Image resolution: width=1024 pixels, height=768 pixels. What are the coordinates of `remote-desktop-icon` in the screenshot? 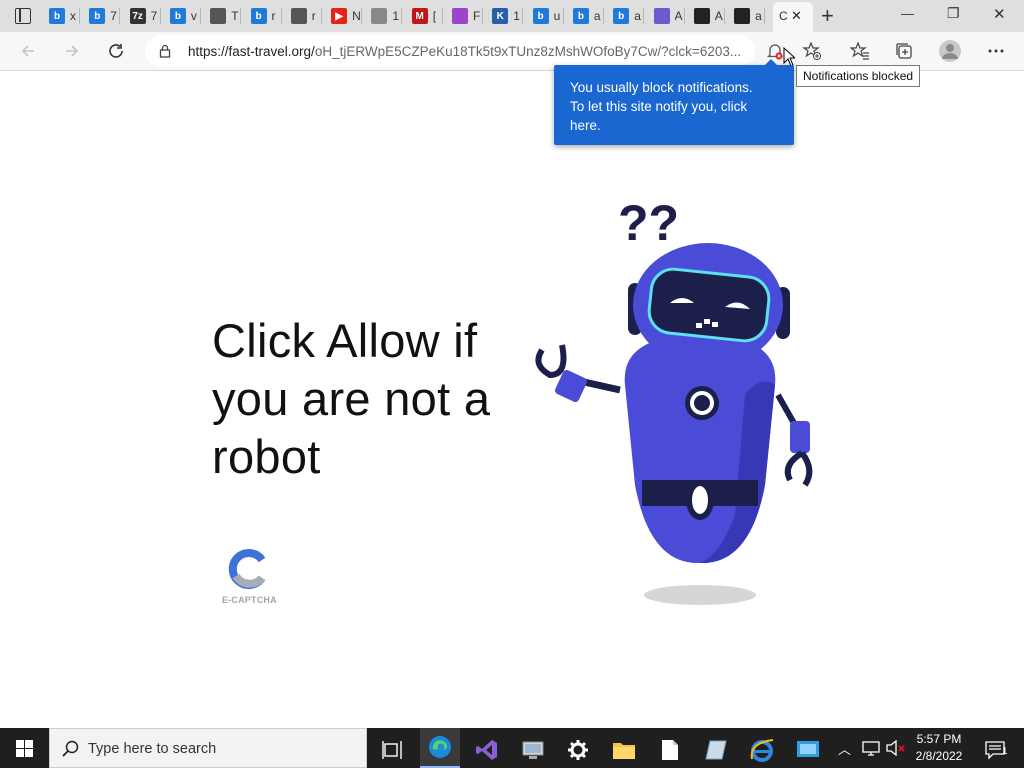 It's located at (808, 749).